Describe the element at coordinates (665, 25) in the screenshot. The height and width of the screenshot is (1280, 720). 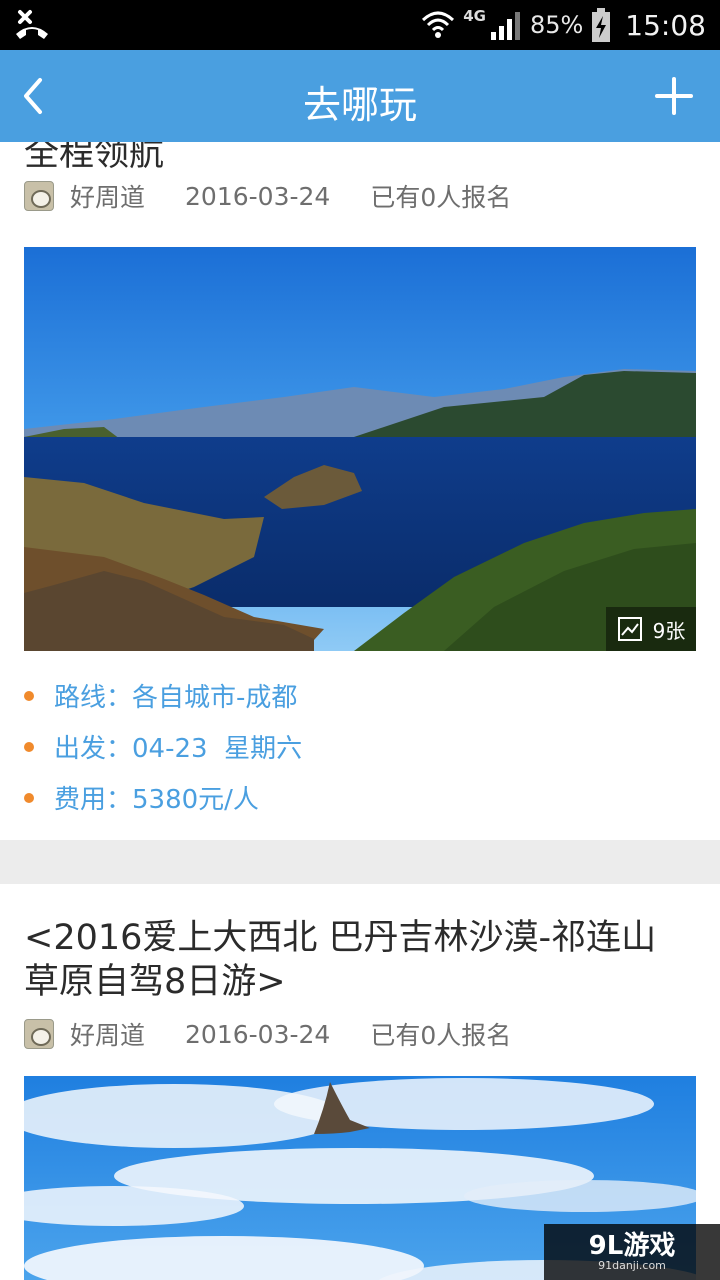
I see `clock: 15:08` at that location.